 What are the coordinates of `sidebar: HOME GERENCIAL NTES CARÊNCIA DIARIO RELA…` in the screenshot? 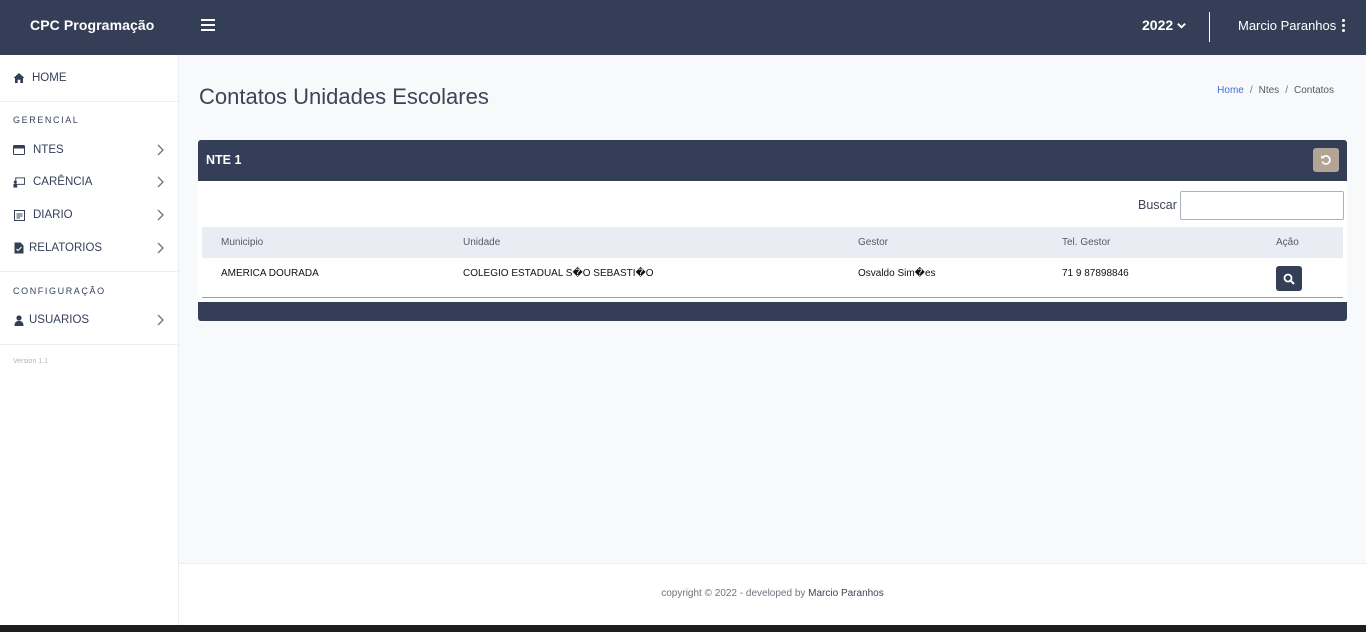 It's located at (89, 343).